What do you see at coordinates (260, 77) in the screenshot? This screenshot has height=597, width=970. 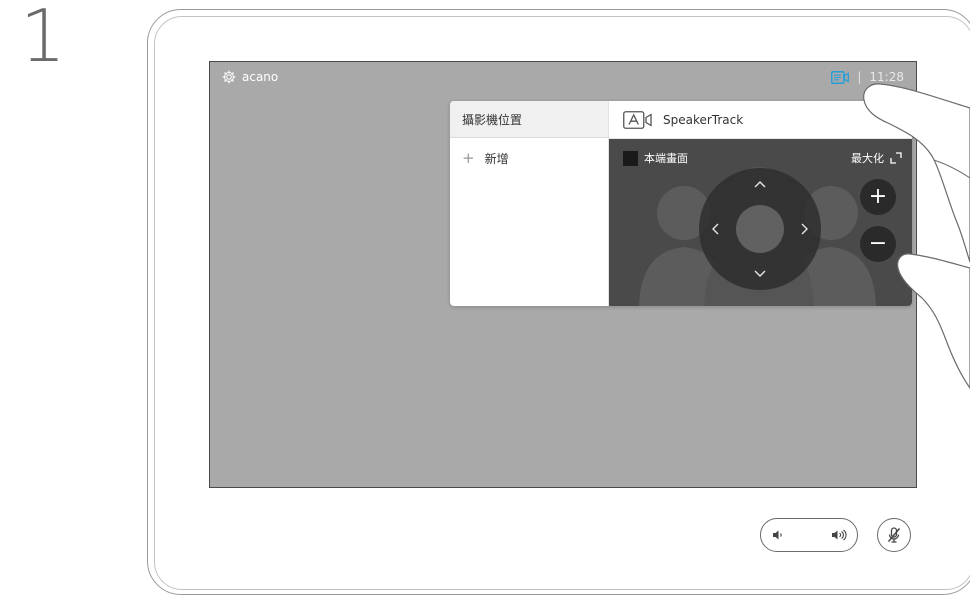 I see `system-name: acano` at bounding box center [260, 77].